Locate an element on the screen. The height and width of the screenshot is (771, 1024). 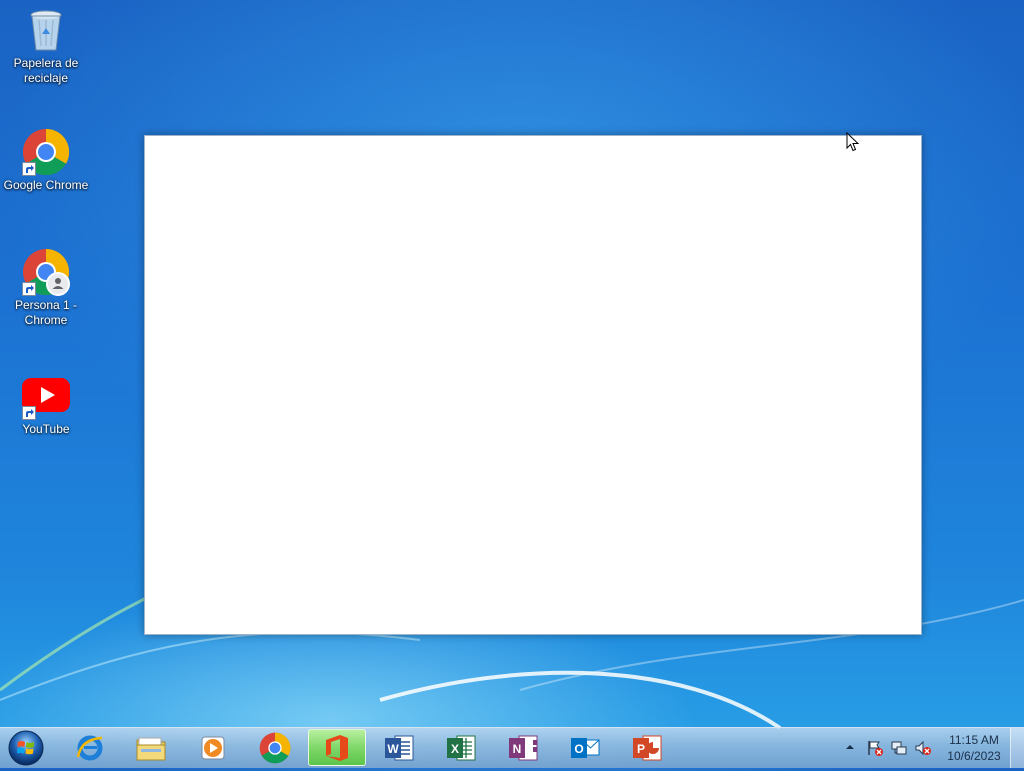
taskbar-outlook: O is located at coordinates (585, 747).